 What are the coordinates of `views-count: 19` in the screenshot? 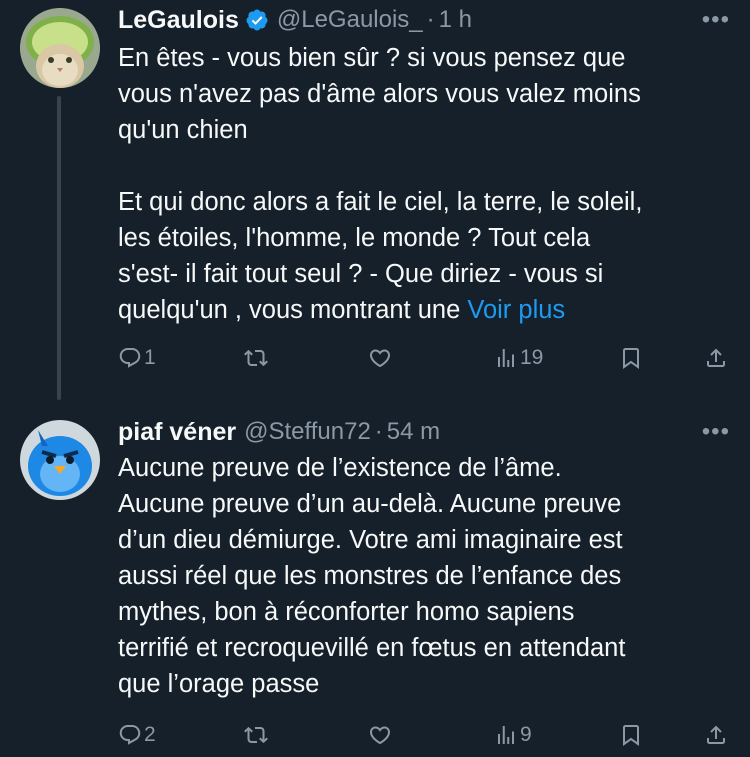 It's located at (532, 357).